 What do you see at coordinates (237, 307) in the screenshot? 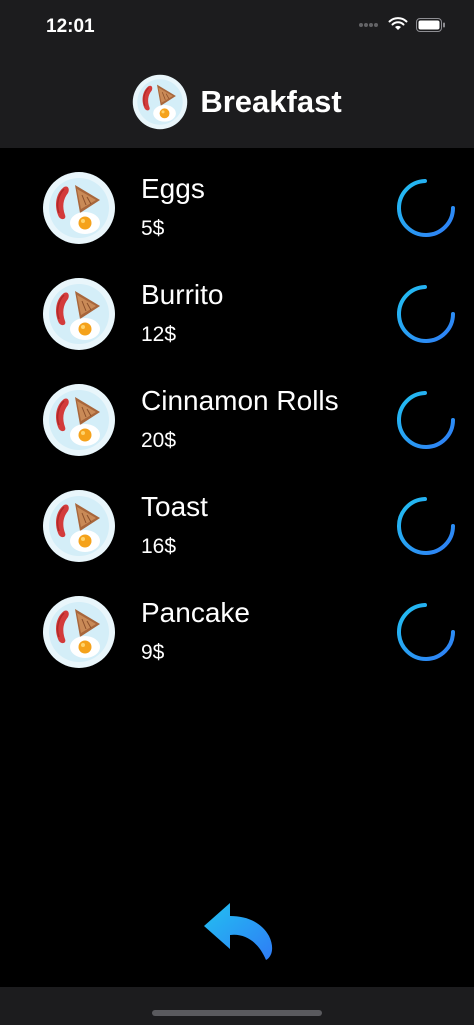
I see `list-item: Burrito 12$` at bounding box center [237, 307].